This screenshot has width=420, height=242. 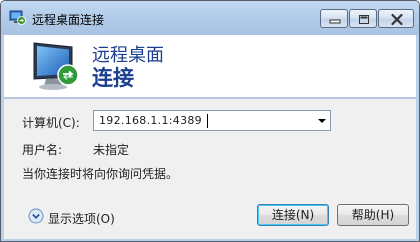 What do you see at coordinates (210, 18) in the screenshot?
I see `title-bar: 远程桌面连接` at bounding box center [210, 18].